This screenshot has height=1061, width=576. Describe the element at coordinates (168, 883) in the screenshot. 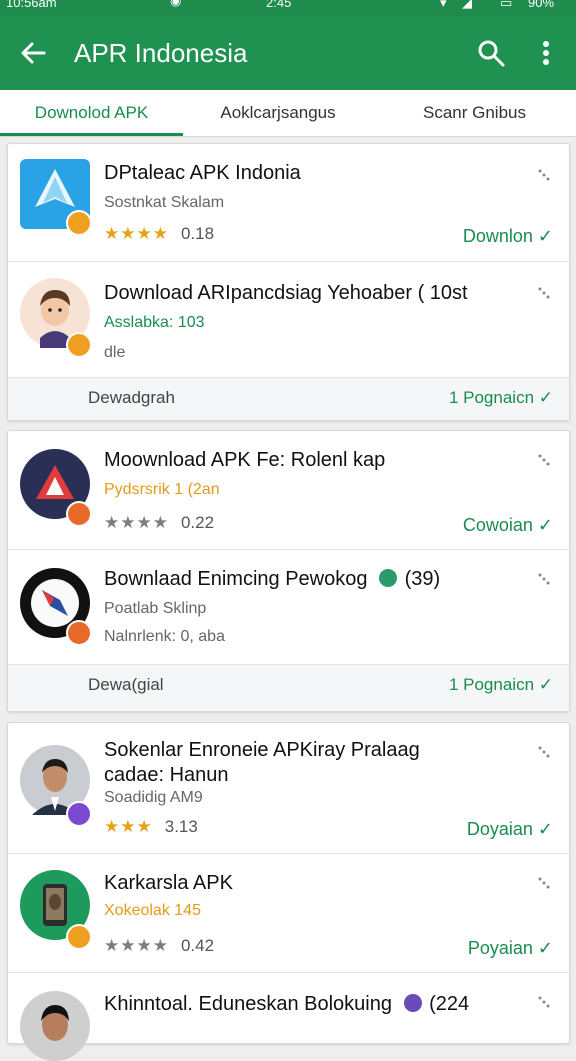

I see `app-name: Karkarsla APK` at that location.